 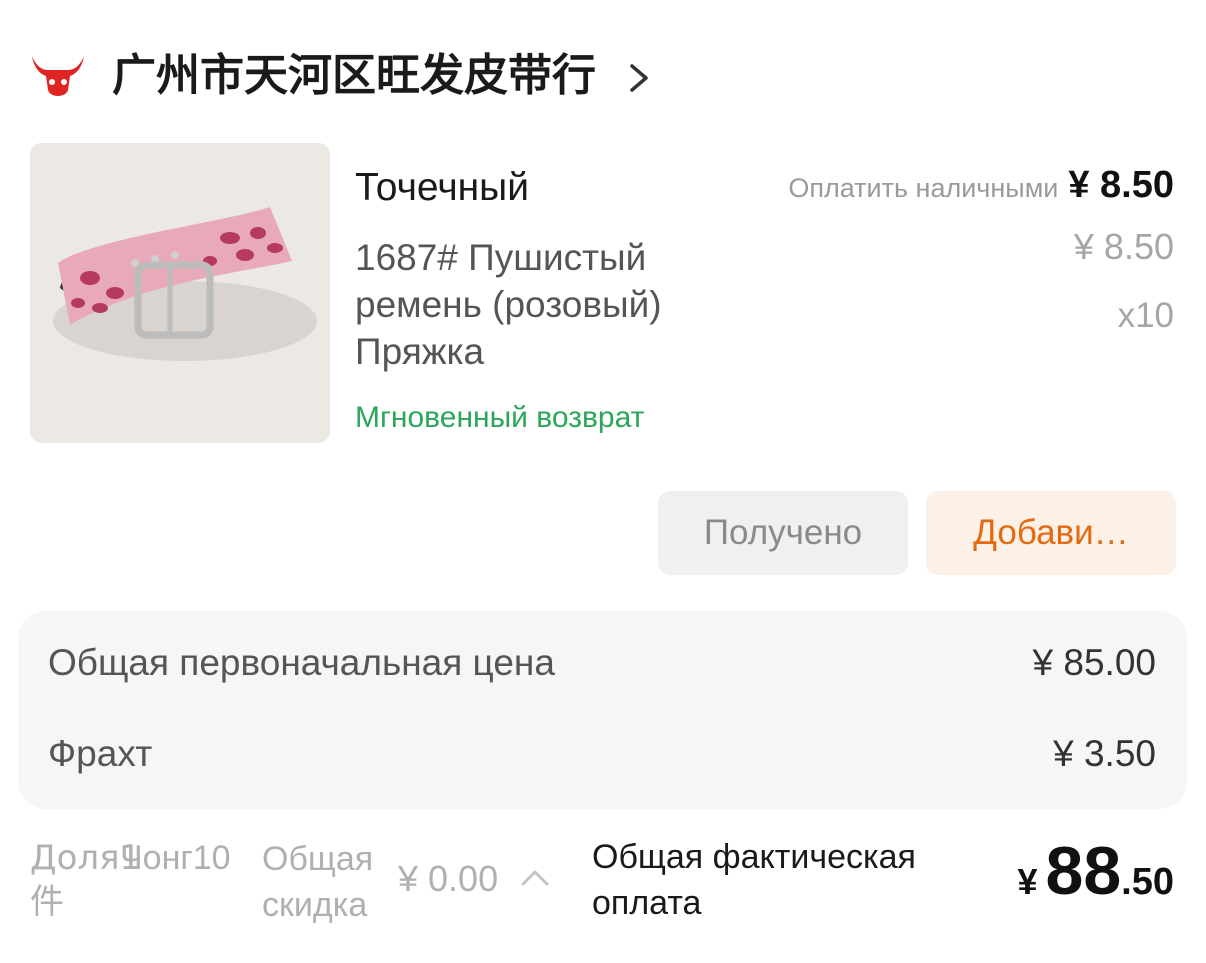 I want to click on total-payment-label: Общая фактическая оплата, so click(x=754, y=880).